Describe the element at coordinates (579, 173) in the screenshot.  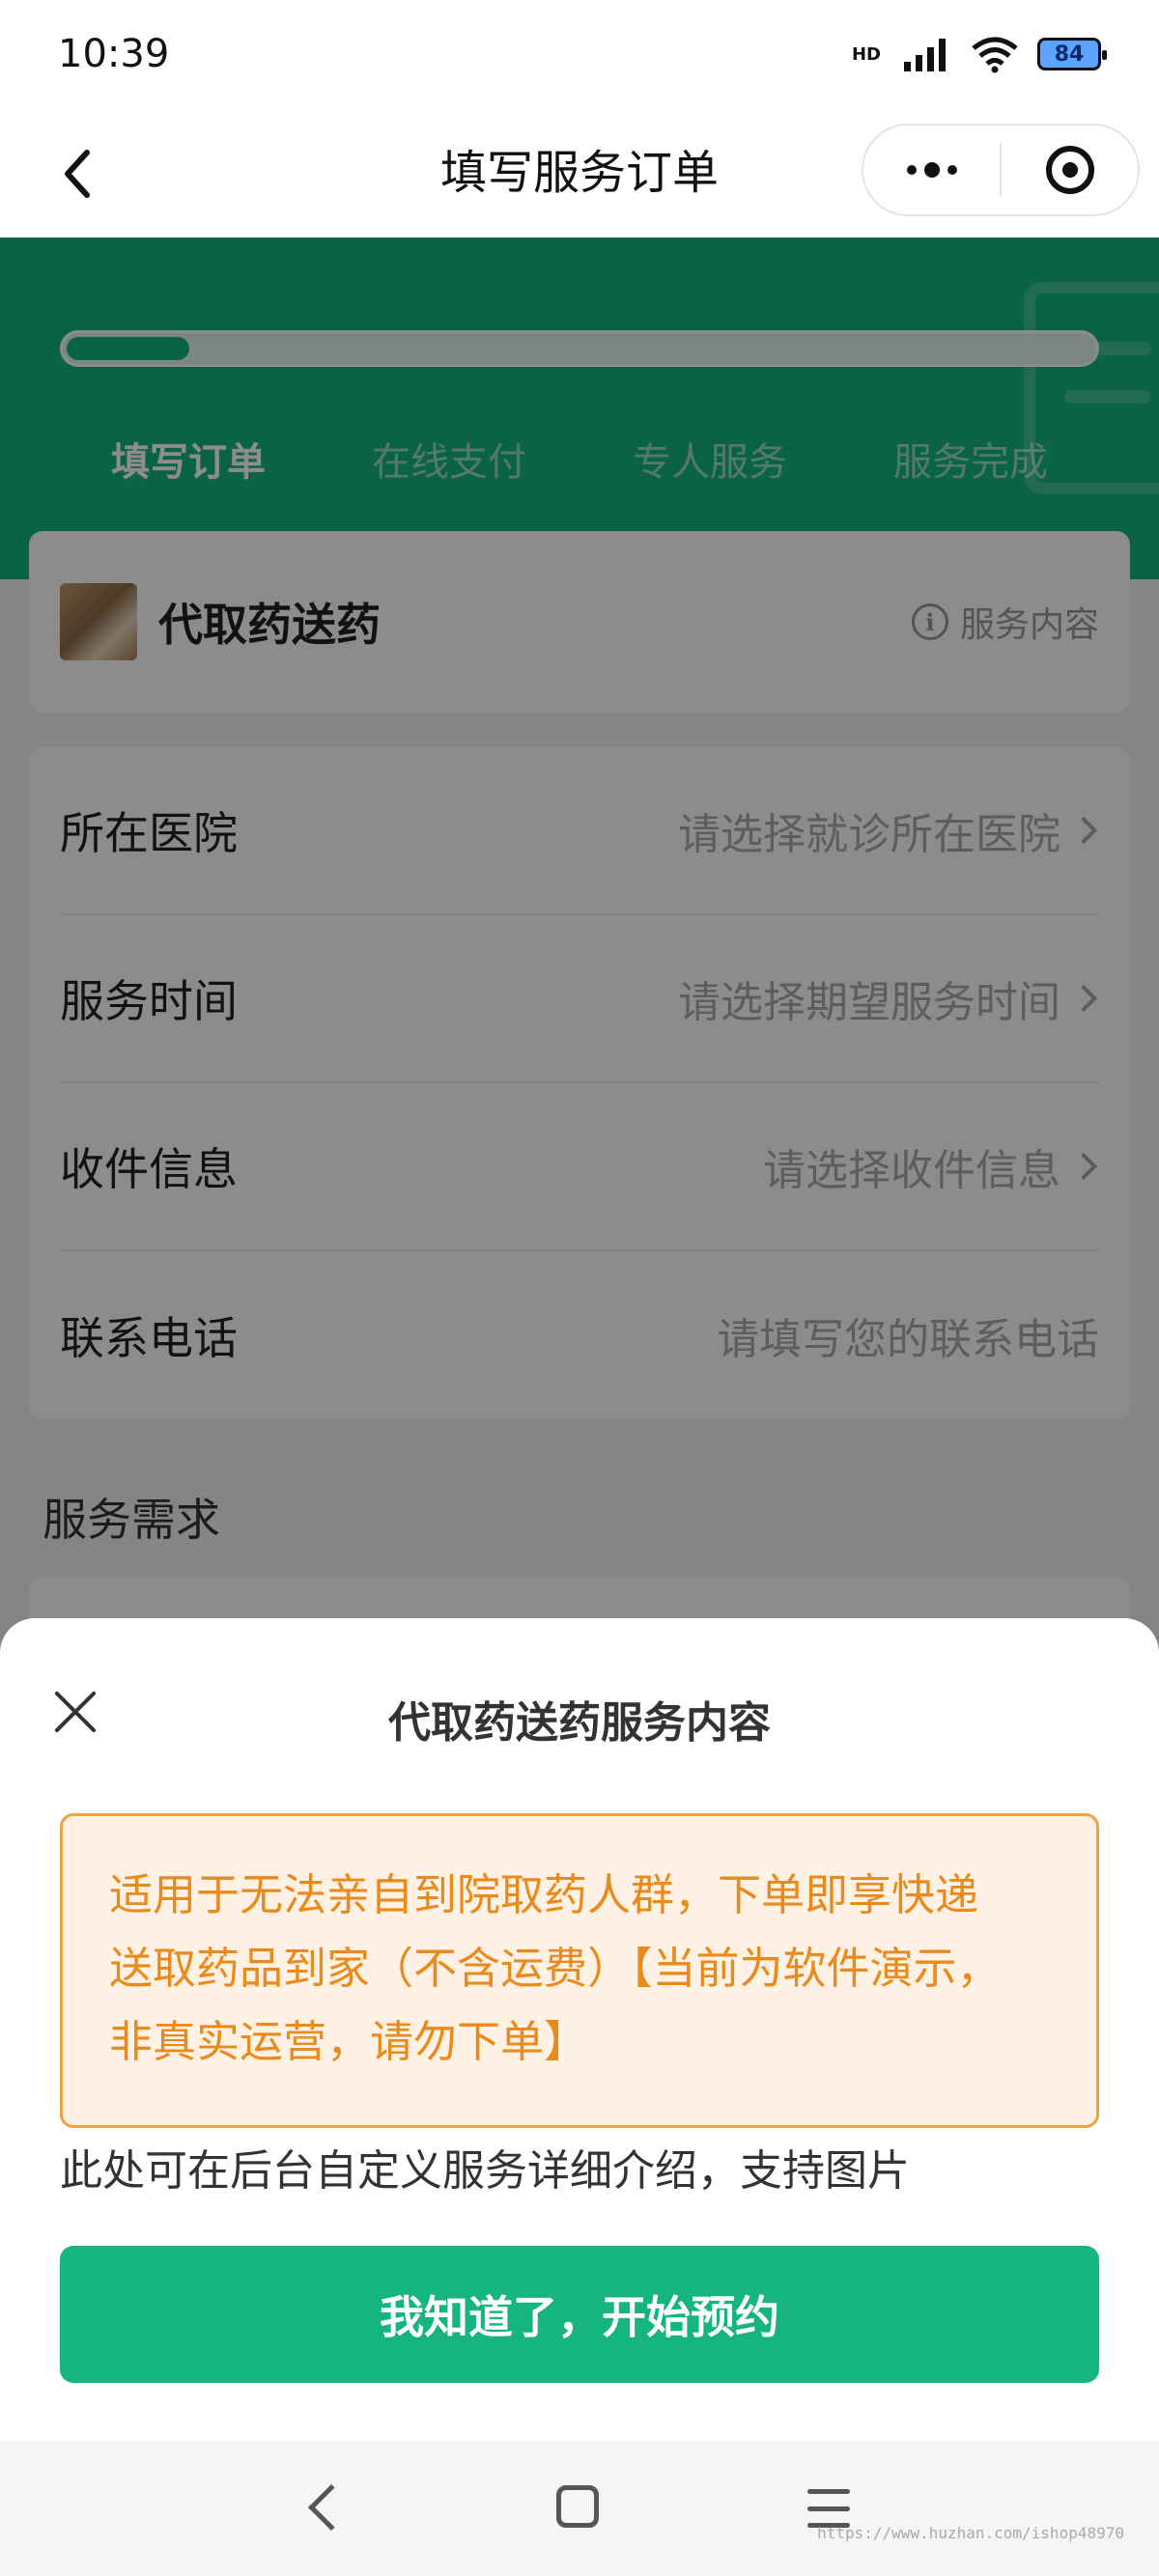
I see `nav-bar: 填写服务订单` at that location.